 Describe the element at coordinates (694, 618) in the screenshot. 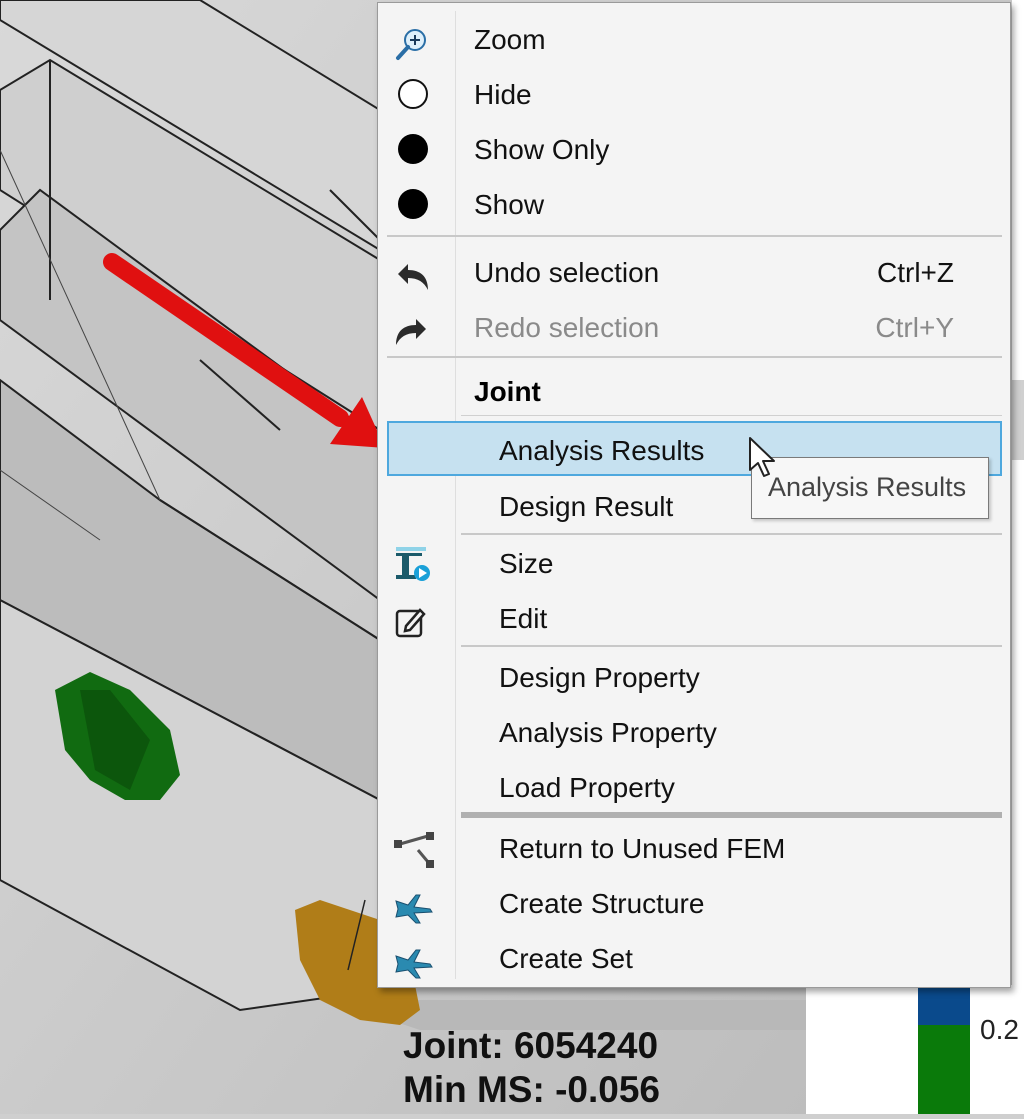

I see `menu-item-edit: Edit` at that location.